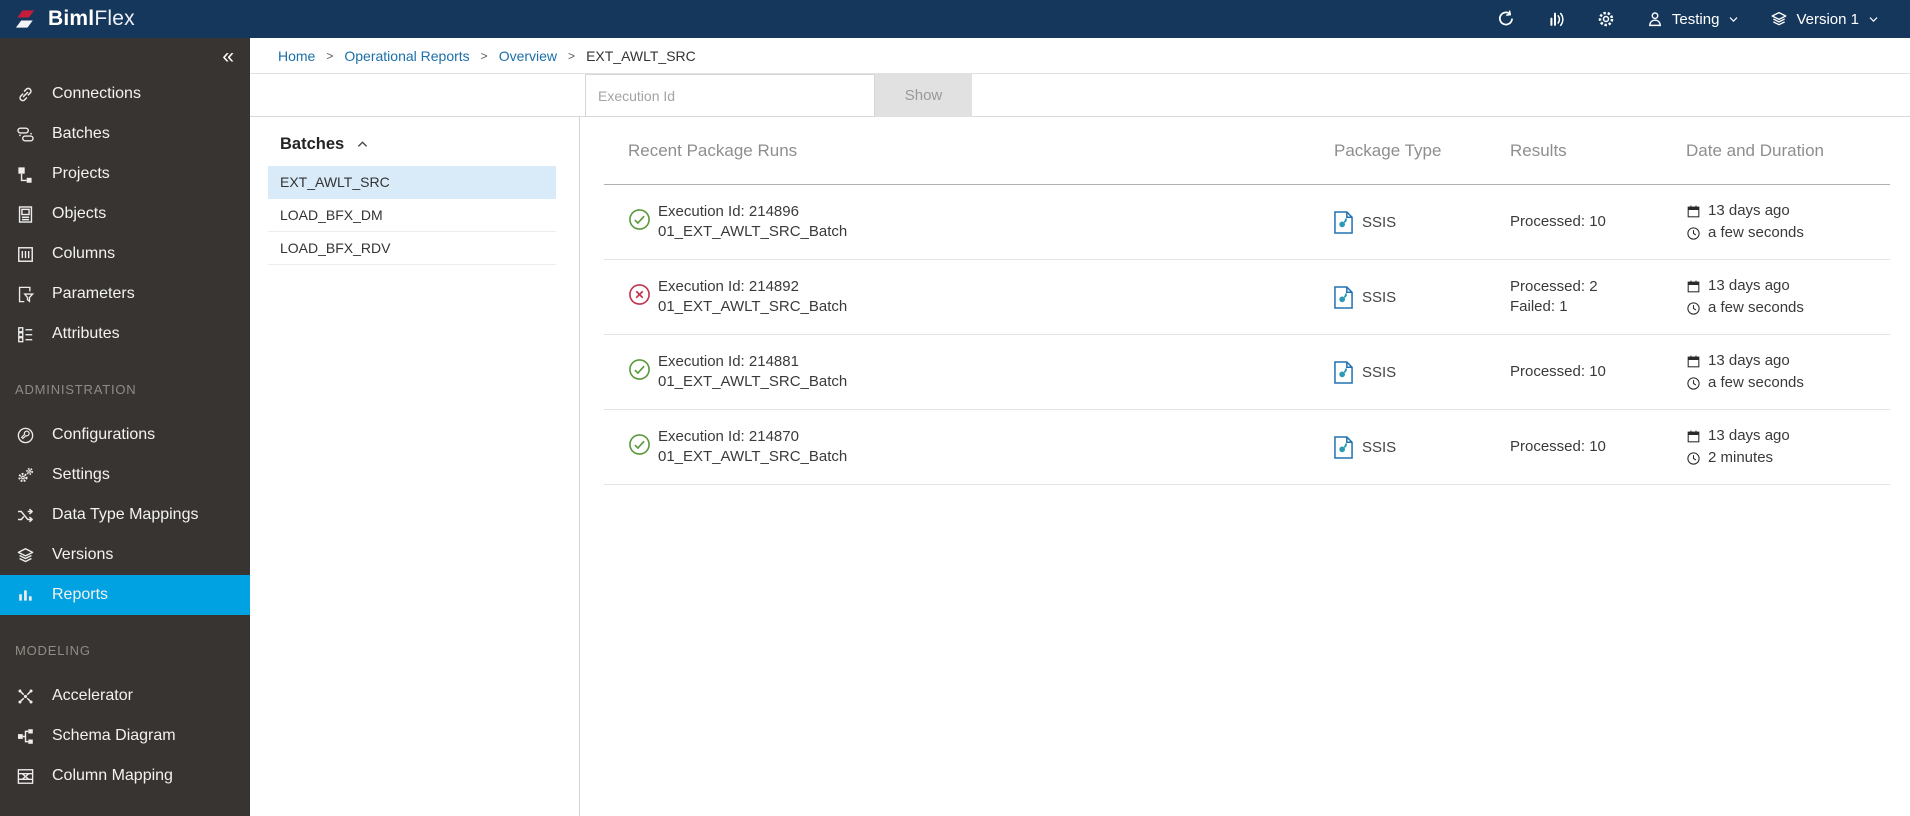  Describe the element at coordinates (296, 56) in the screenshot. I see `breadcrumb-home: Home` at that location.